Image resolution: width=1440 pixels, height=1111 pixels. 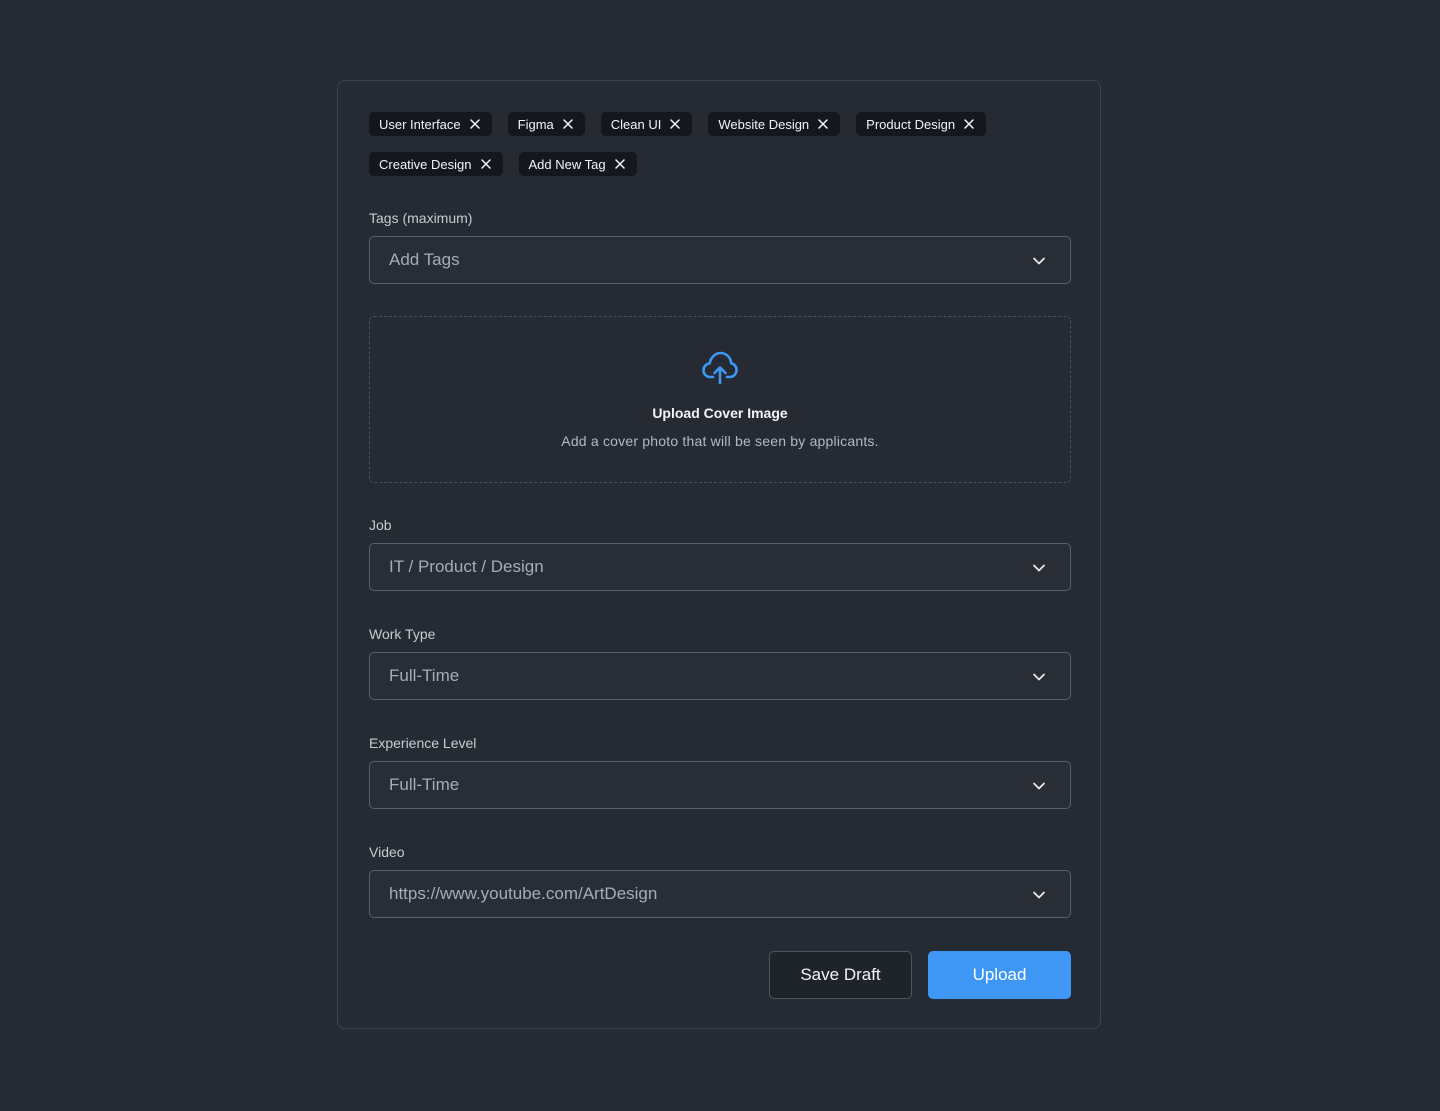 I want to click on tags-select: Add Tags, so click(x=720, y=260).